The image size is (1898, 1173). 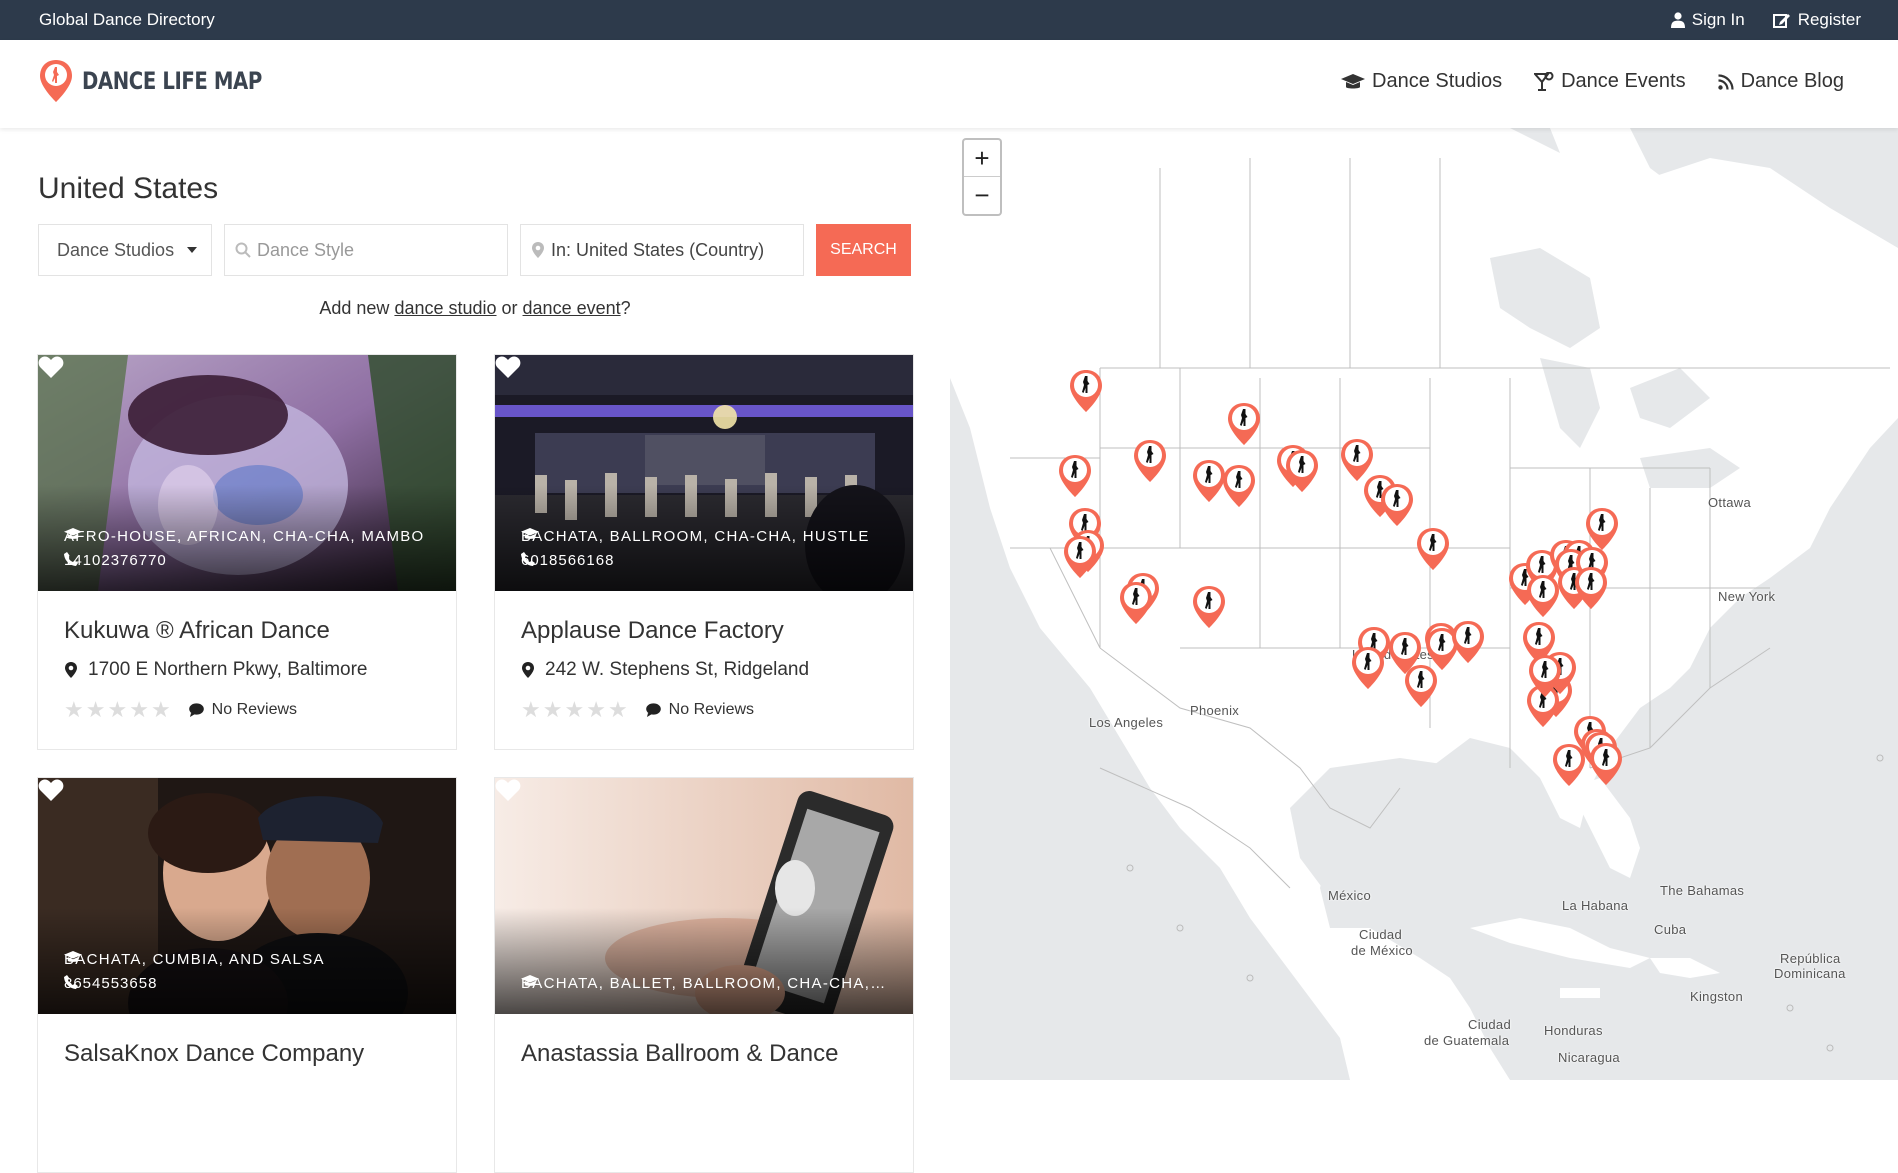 I want to click on site-name: Global Dance Directory, so click(x=127, y=19).